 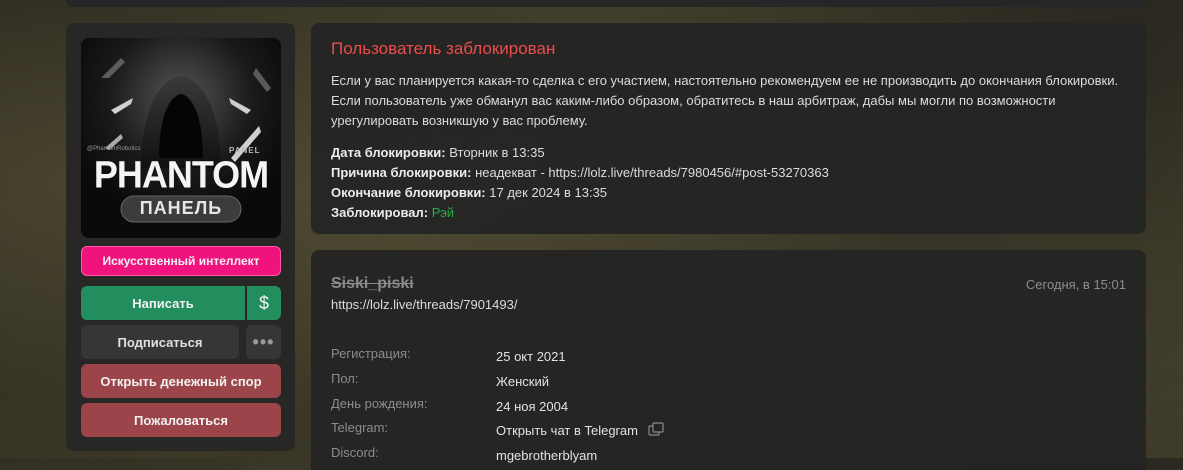 I want to click on ban-date-row: Дата блокировки: Вторник в 13:35, so click(x=580, y=153).